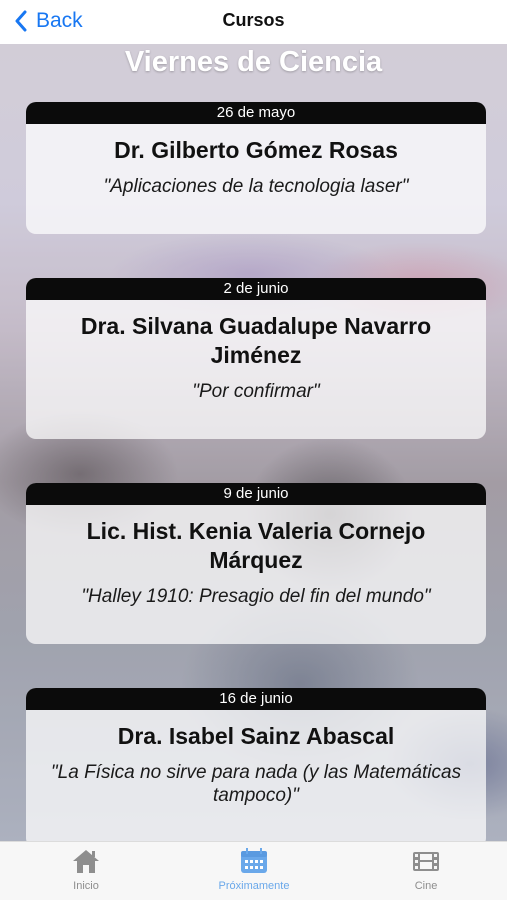 This screenshot has height=900, width=507. What do you see at coordinates (254, 886) in the screenshot?
I see `tab-label: Próximamente` at bounding box center [254, 886].